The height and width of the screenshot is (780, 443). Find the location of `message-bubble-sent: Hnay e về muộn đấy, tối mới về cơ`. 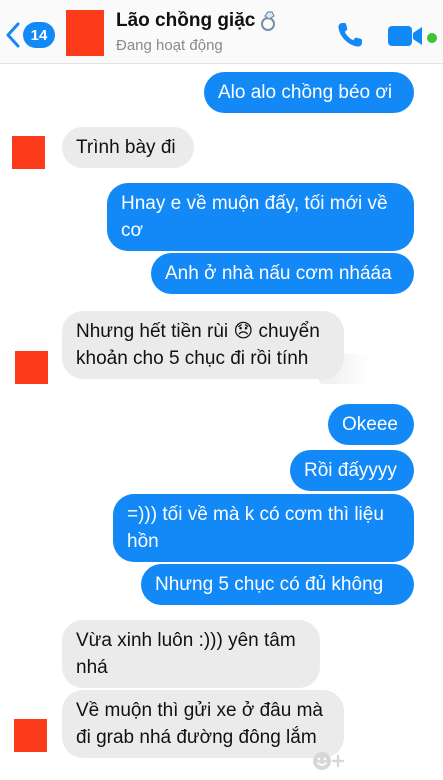

message-bubble-sent: Hnay e về muộn đấy, tối mới về cơ is located at coordinates (260, 217).